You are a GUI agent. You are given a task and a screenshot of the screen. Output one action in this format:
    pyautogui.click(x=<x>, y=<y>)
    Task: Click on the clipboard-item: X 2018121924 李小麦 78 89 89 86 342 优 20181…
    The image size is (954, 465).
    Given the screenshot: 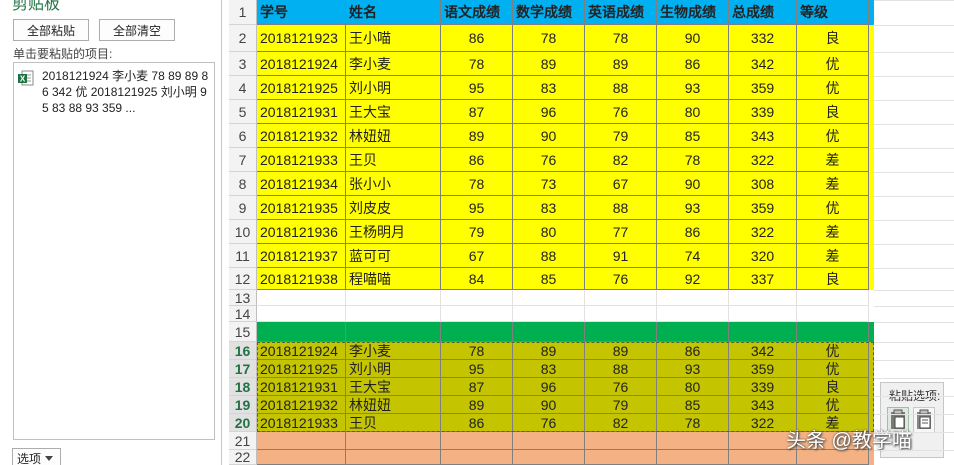 What is the action you would take?
    pyautogui.click(x=115, y=92)
    